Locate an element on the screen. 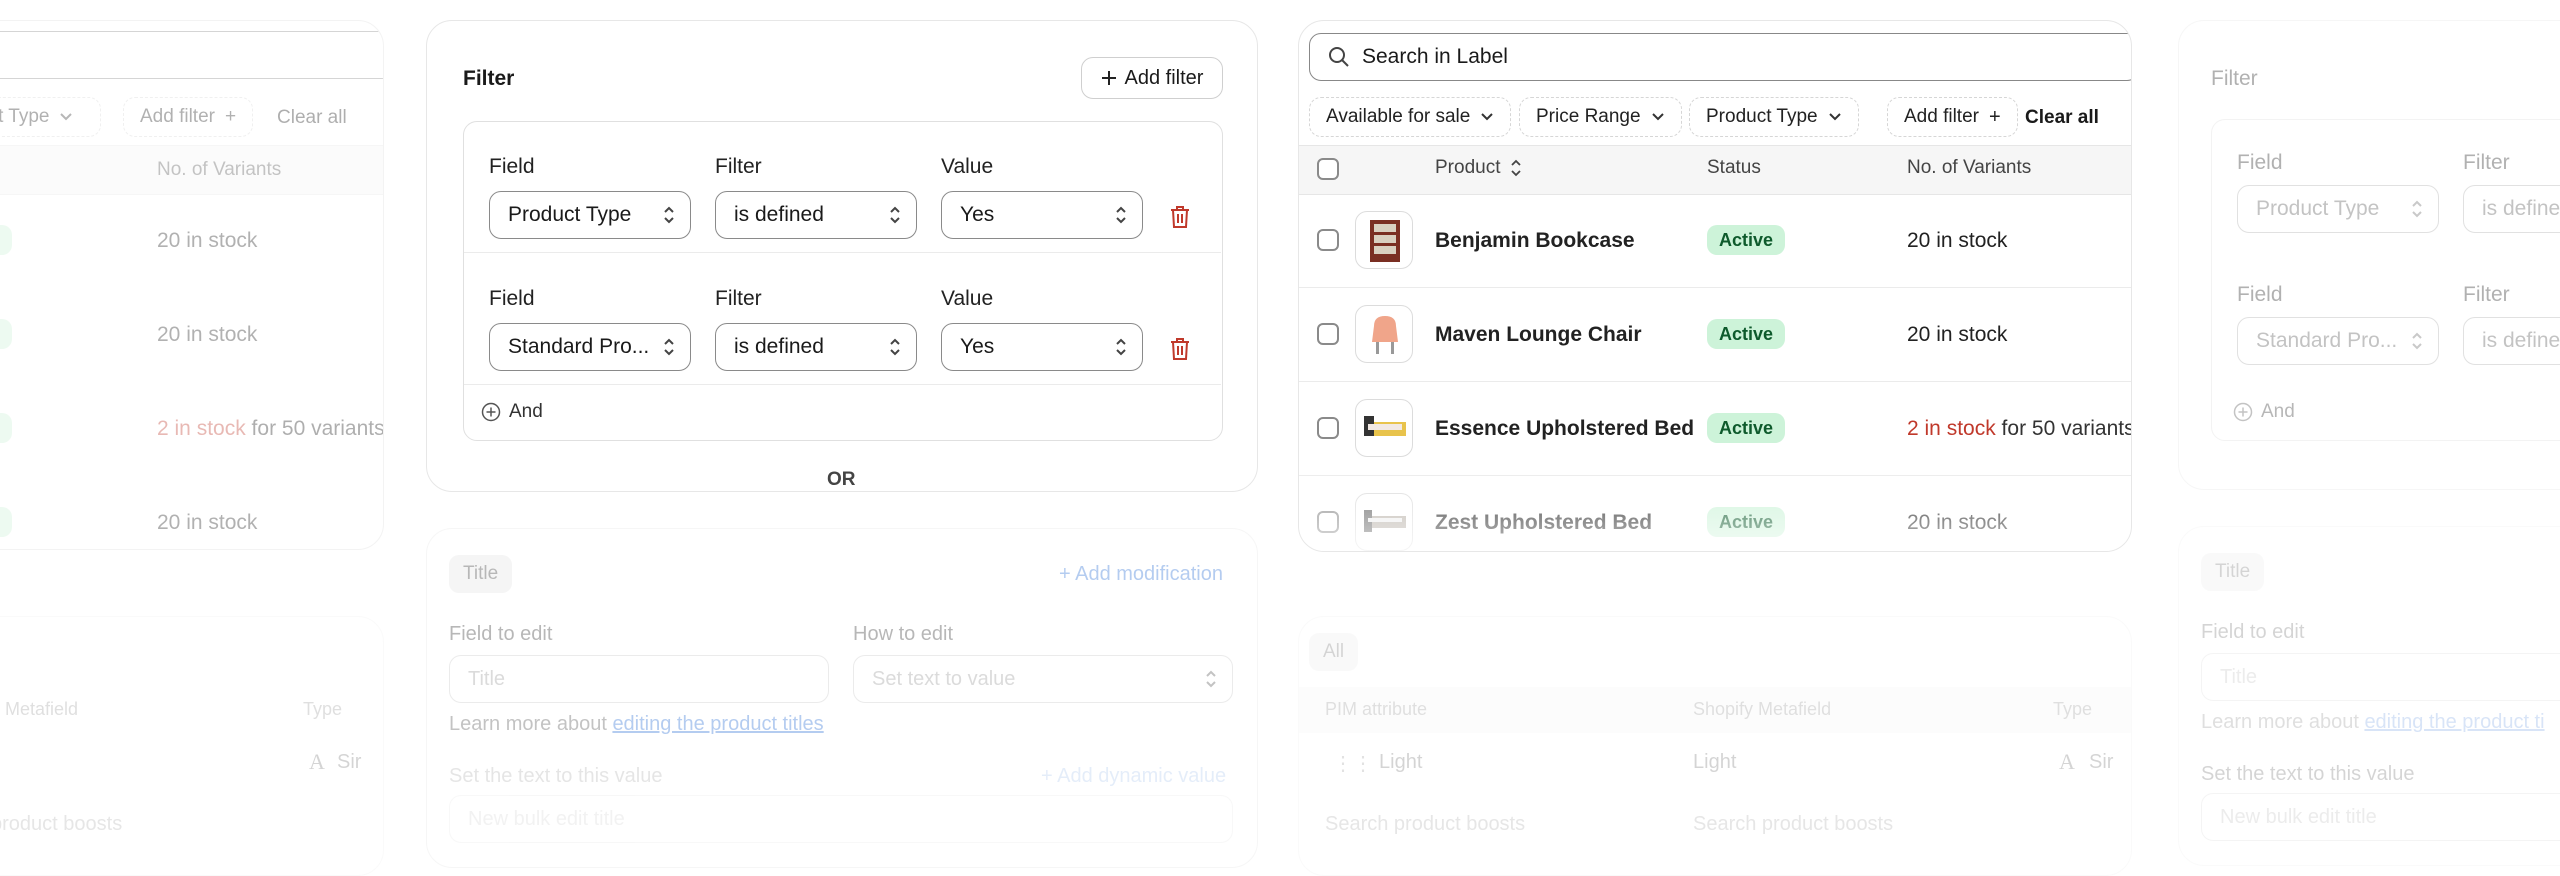 The image size is (2560, 876). filter-row-divider is located at coordinates (842, 252).